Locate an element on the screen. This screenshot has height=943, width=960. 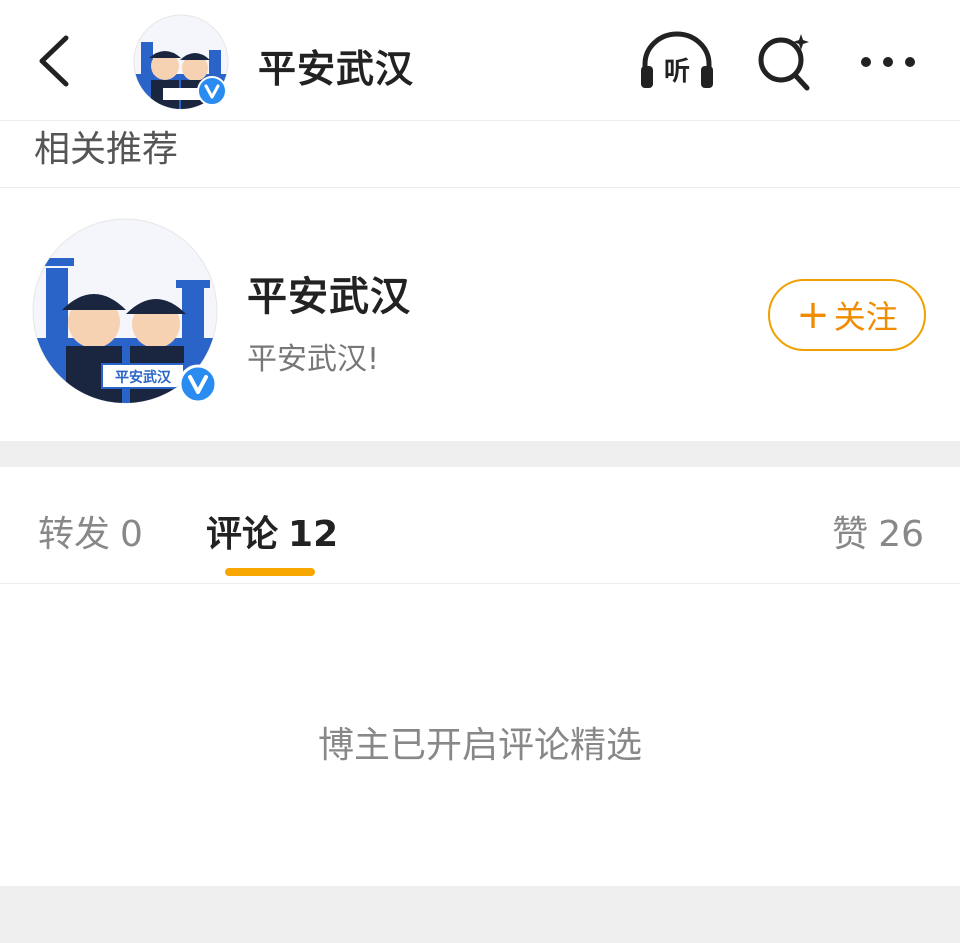
account-avatar: 平安武汉 is located at coordinates (125, 311).